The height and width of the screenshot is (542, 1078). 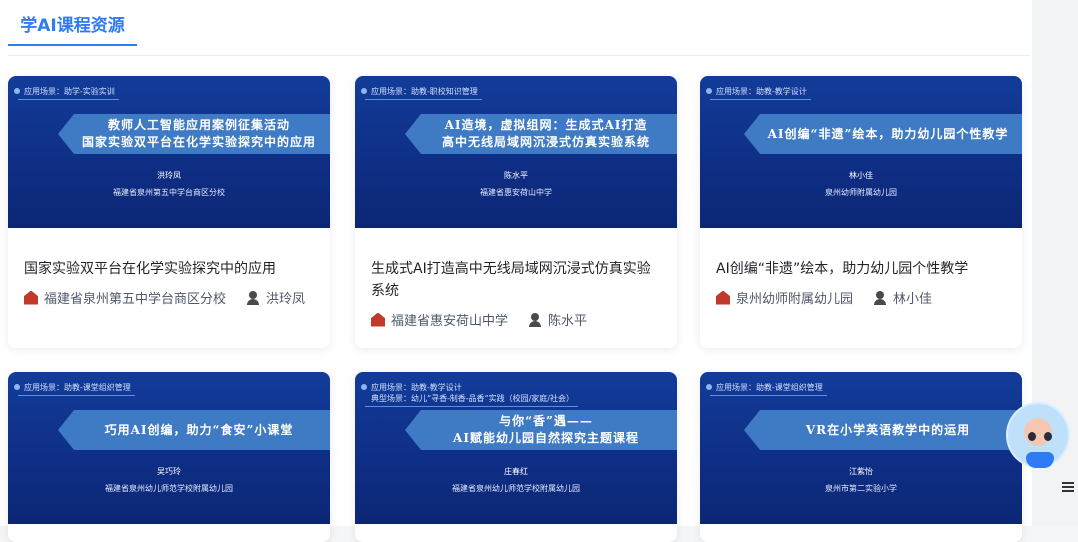 What do you see at coordinates (72, 29) in the screenshot?
I see `tab-ai-course-resources: 学AI课程资源` at bounding box center [72, 29].